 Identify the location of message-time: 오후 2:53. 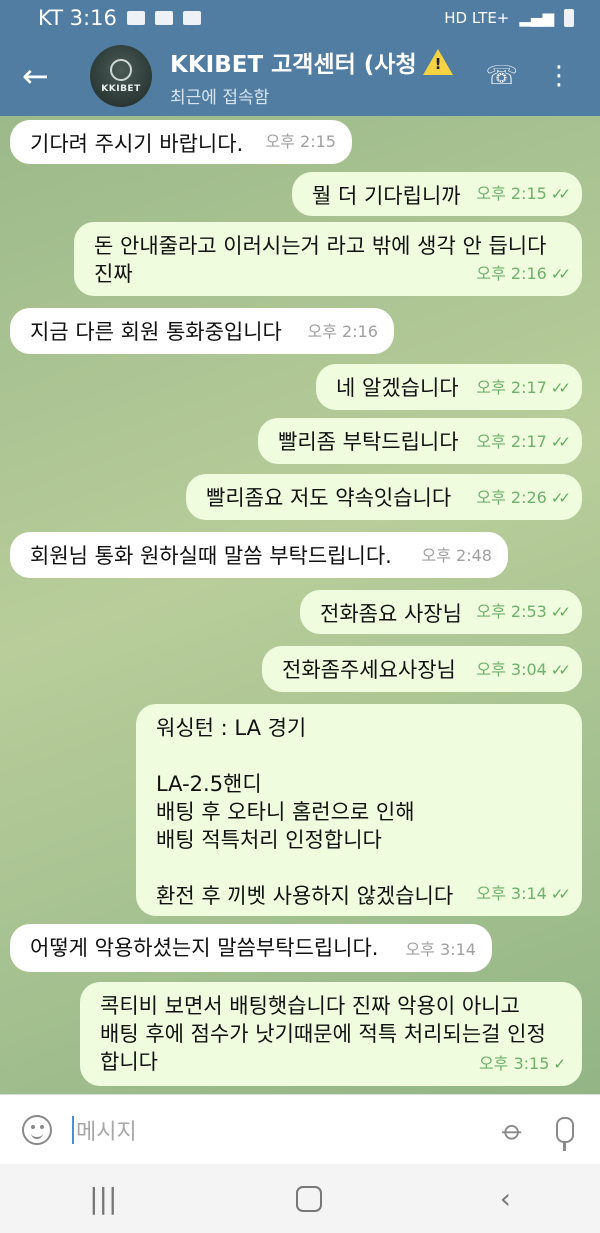
(511, 611).